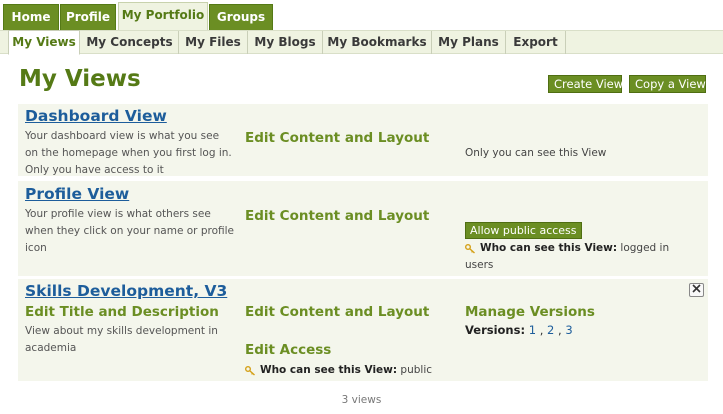 The width and height of the screenshot is (723, 414). Describe the element at coordinates (163, 16) in the screenshot. I see `tab-my-portfolio: My Portfolio` at that location.